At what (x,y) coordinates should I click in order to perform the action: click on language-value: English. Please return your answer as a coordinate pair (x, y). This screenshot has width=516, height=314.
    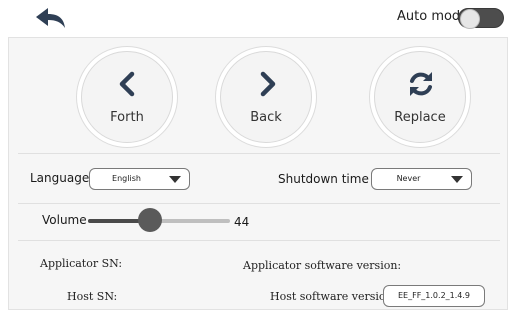
    Looking at the image, I should click on (126, 178).